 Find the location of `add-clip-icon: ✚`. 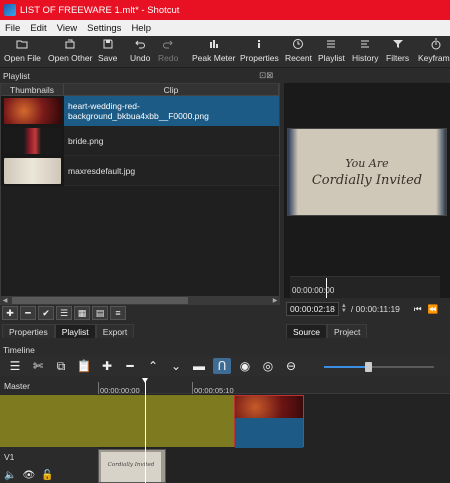

add-clip-icon: ✚ is located at coordinates (10, 313).